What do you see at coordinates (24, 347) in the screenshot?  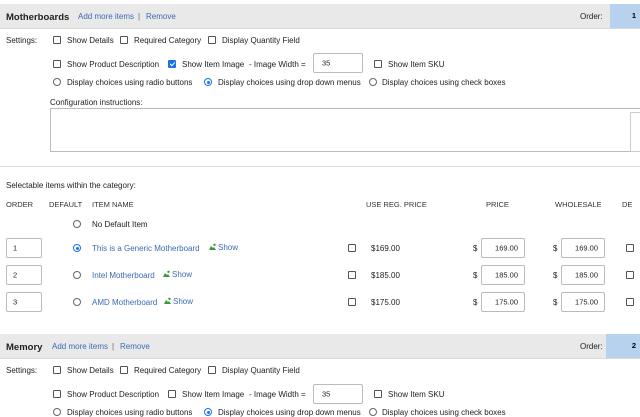 I see `category-title: Memory` at bounding box center [24, 347].